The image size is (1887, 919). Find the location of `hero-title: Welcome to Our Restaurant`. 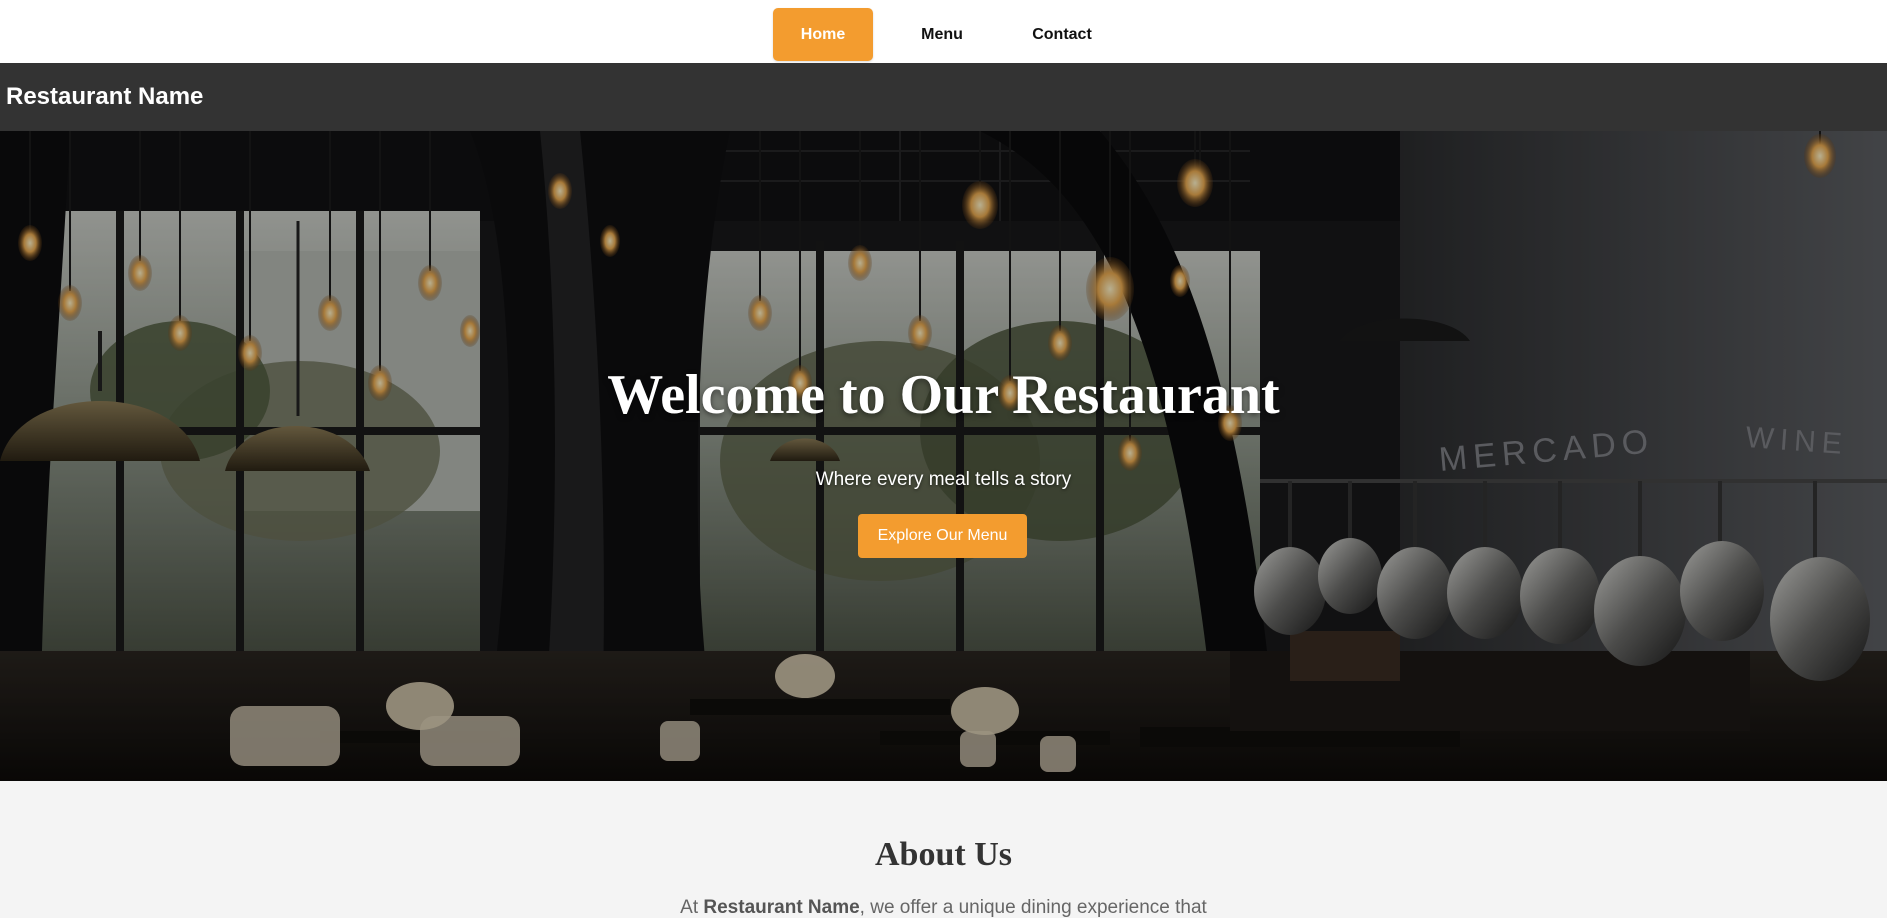

hero-title: Welcome to Our Restaurant is located at coordinates (943, 395).